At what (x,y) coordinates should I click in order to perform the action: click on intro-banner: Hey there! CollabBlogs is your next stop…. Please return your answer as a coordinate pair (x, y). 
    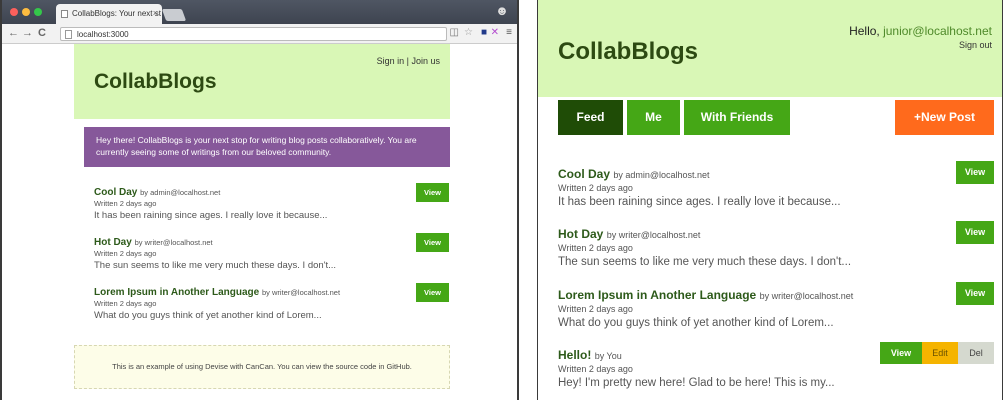
    Looking at the image, I should click on (267, 147).